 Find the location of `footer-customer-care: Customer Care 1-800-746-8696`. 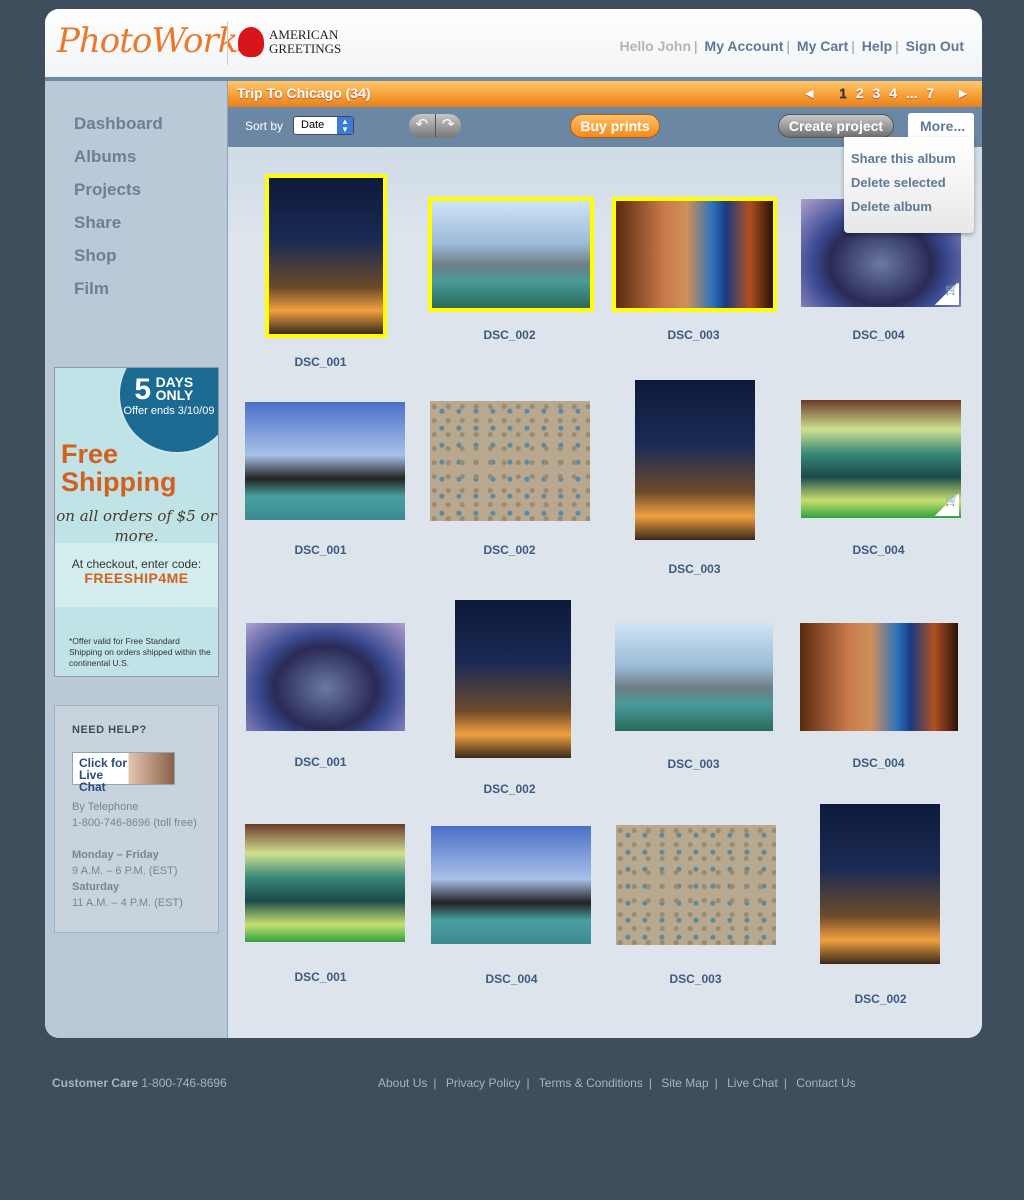

footer-customer-care: Customer Care 1-800-746-8696 is located at coordinates (139, 1083).